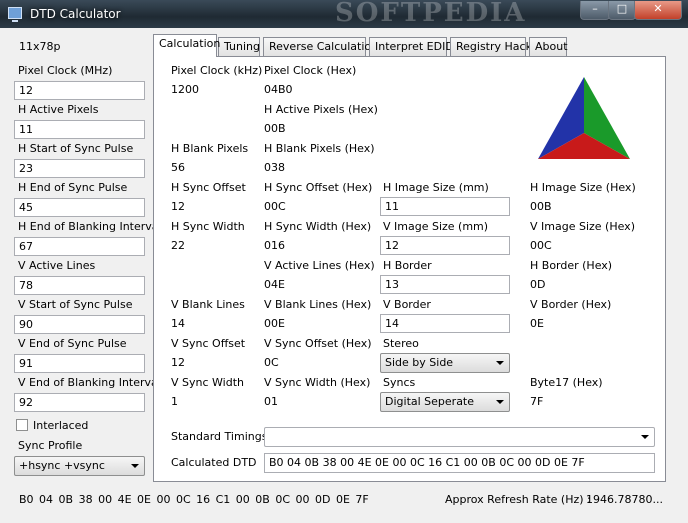  What do you see at coordinates (65, 70) in the screenshot?
I see `pixel-clock-mhz-label: Pixel Clock (MHz)` at bounding box center [65, 70].